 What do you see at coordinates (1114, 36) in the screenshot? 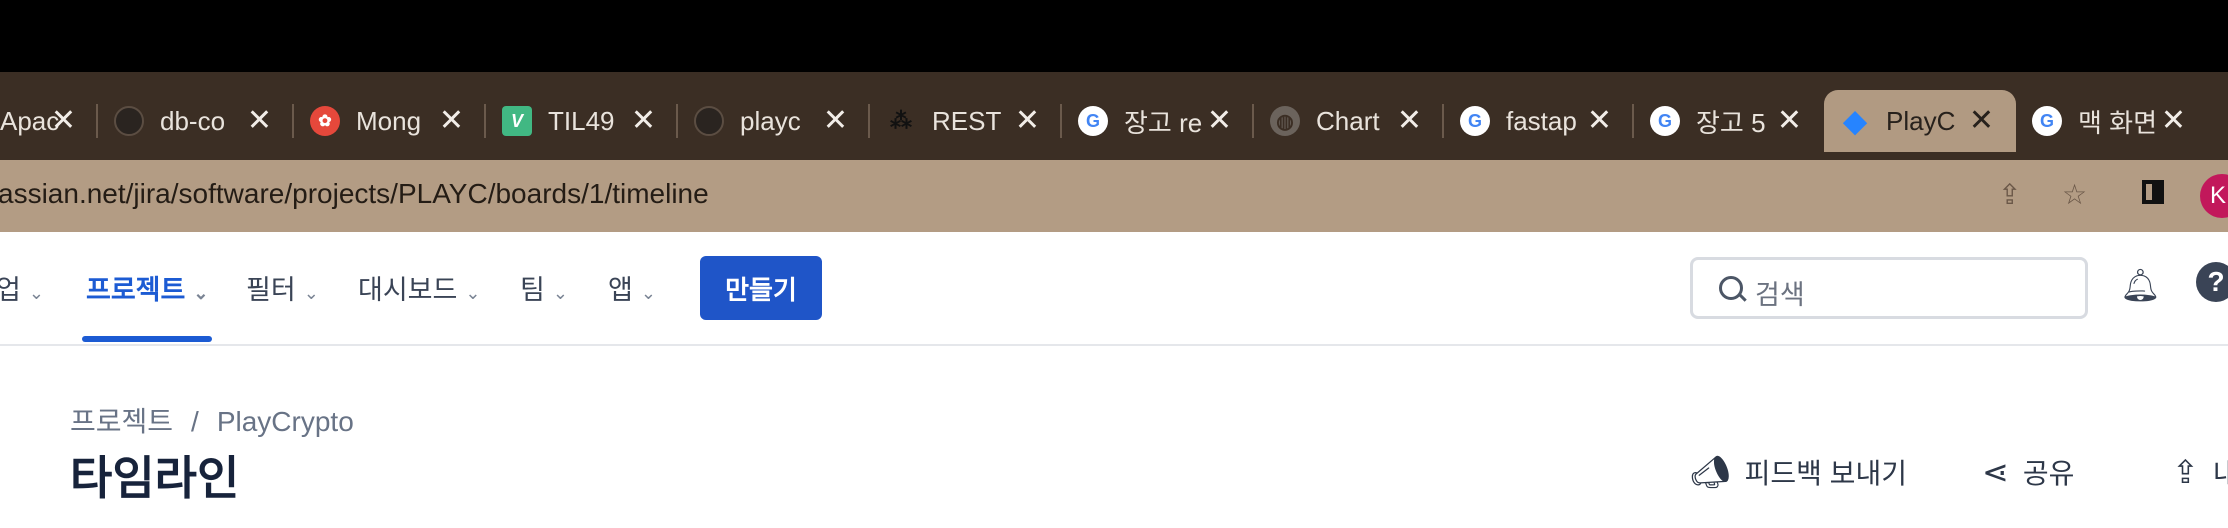
I see `os-top-bar` at bounding box center [1114, 36].